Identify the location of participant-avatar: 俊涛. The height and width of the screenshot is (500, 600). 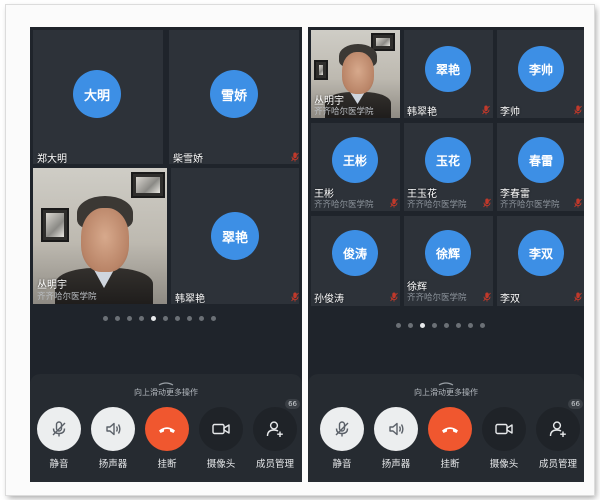
(355, 253).